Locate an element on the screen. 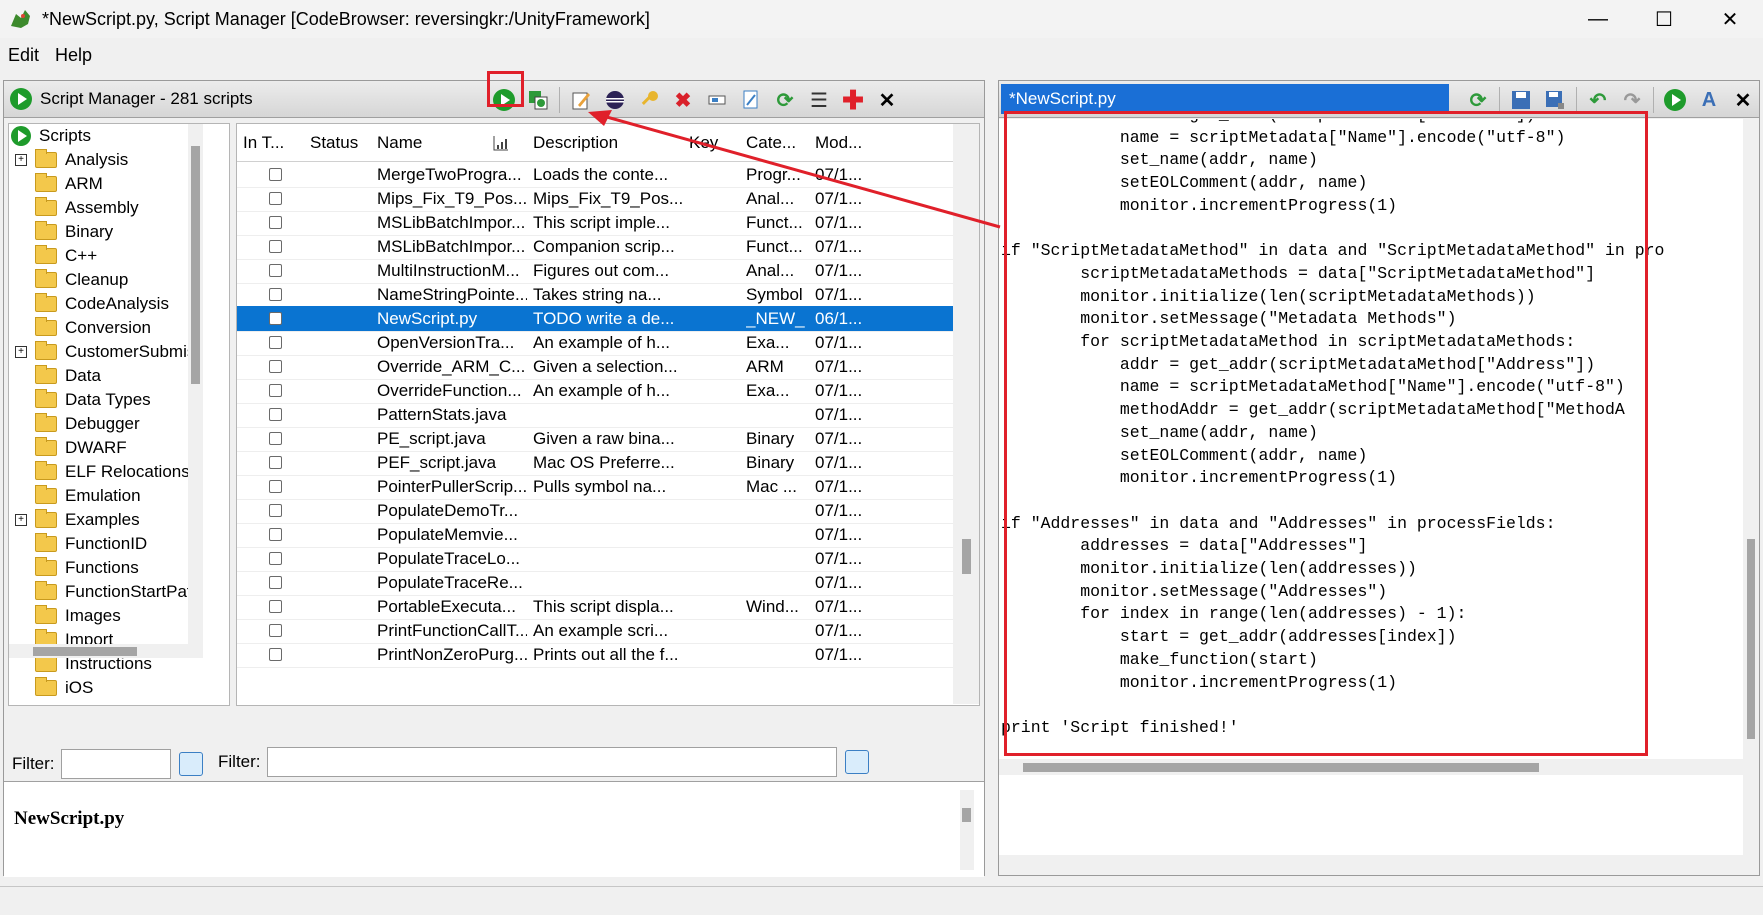 The width and height of the screenshot is (1763, 915). tree-item: Assembly is located at coordinates (87, 208).